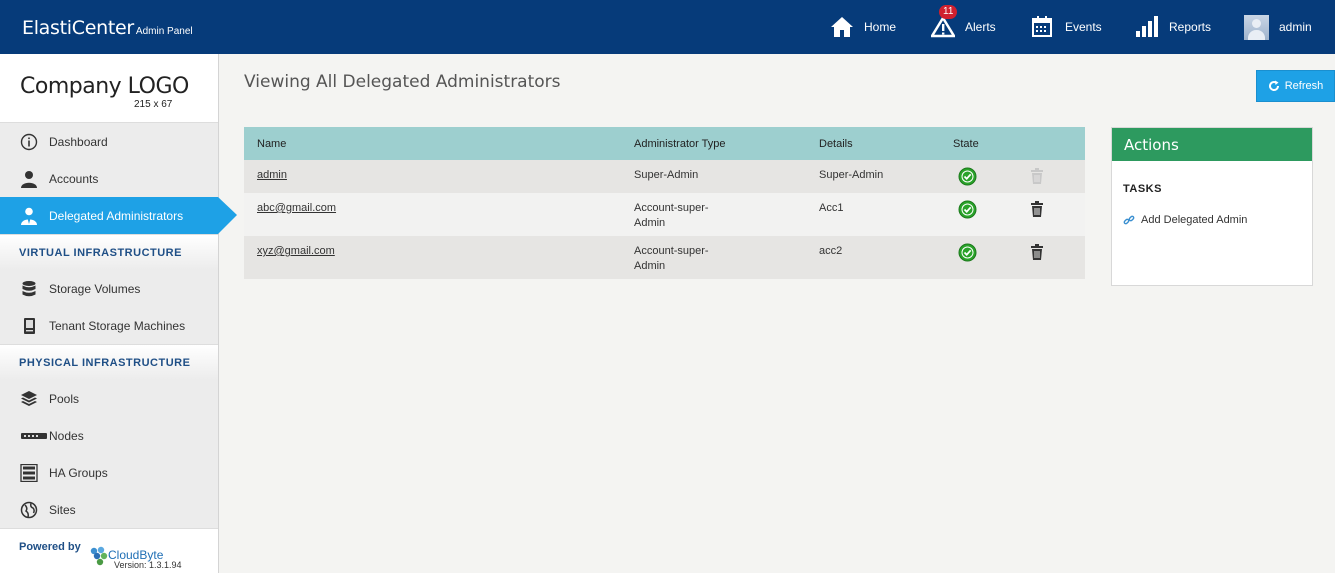 The image size is (1335, 573). I want to click on add-delegated-admin-label: Add Delegated Admin, so click(1194, 220).